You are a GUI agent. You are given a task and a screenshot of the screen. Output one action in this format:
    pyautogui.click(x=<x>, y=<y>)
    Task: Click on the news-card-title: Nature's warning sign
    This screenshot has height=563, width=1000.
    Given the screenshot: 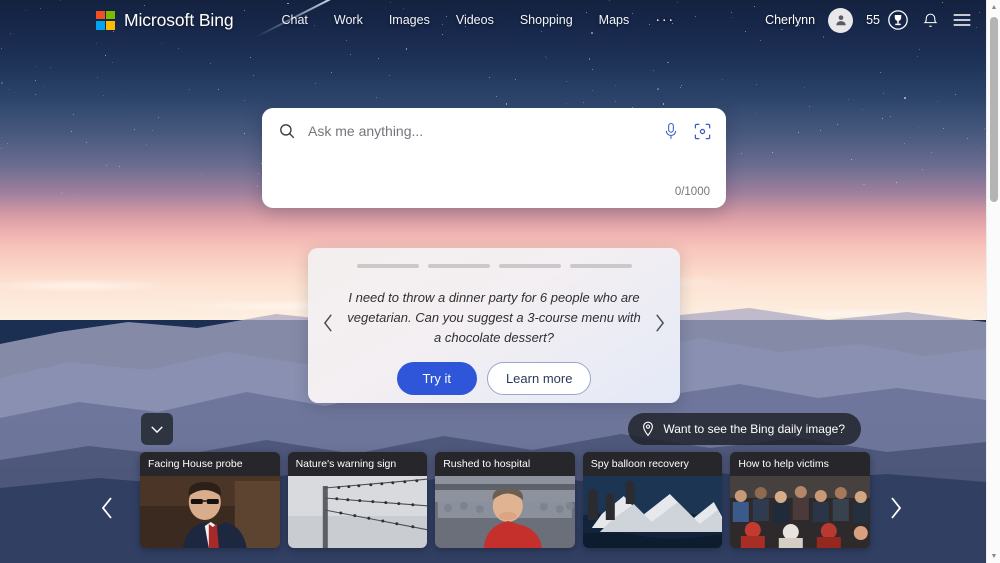 What is the action you would take?
    pyautogui.click(x=357, y=464)
    